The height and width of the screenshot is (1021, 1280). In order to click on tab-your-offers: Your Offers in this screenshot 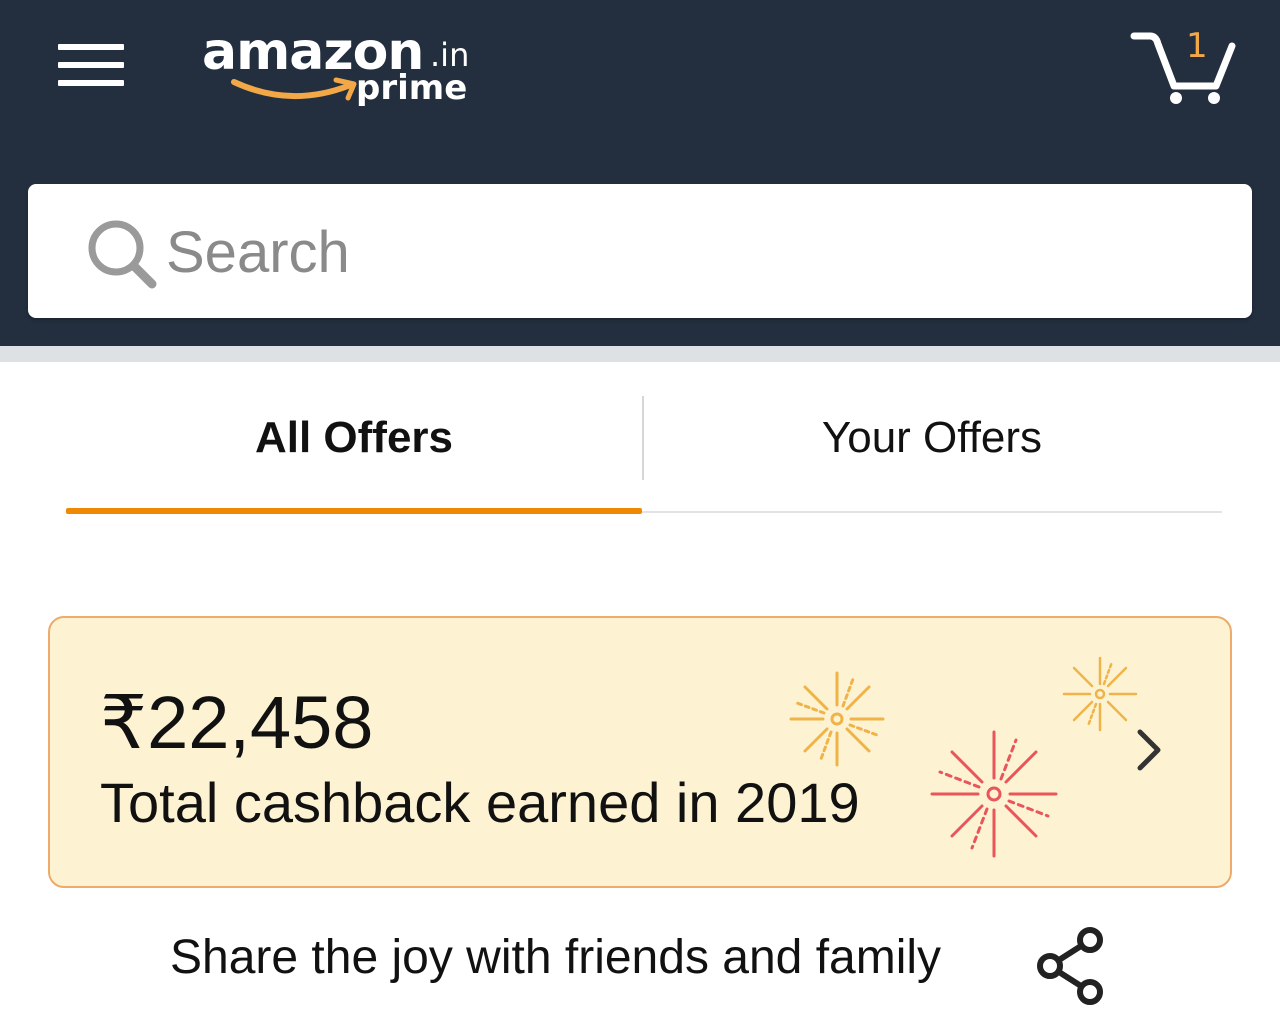, I will do `click(932, 438)`.